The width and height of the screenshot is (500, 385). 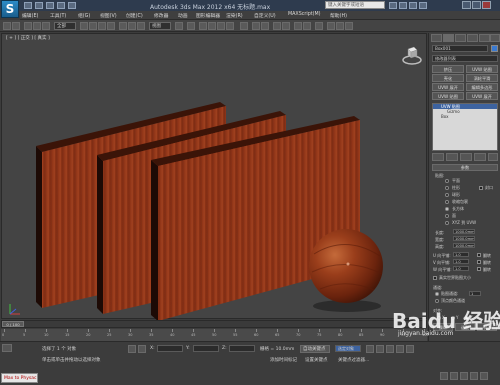 I want to click on u-flip-checkbox, so click(x=479, y=255).